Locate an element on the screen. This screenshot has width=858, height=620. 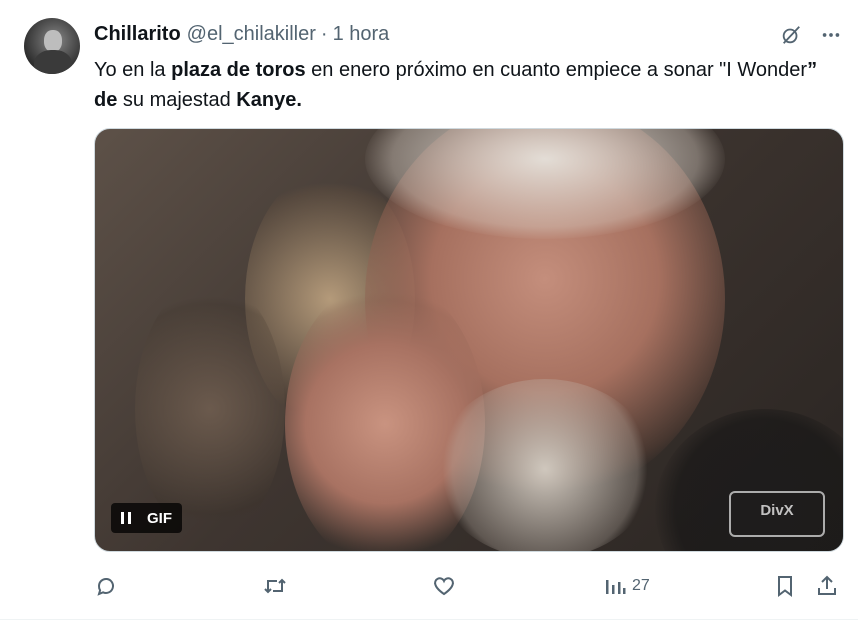
tweet-text-part: su majestad is located at coordinates (177, 100).